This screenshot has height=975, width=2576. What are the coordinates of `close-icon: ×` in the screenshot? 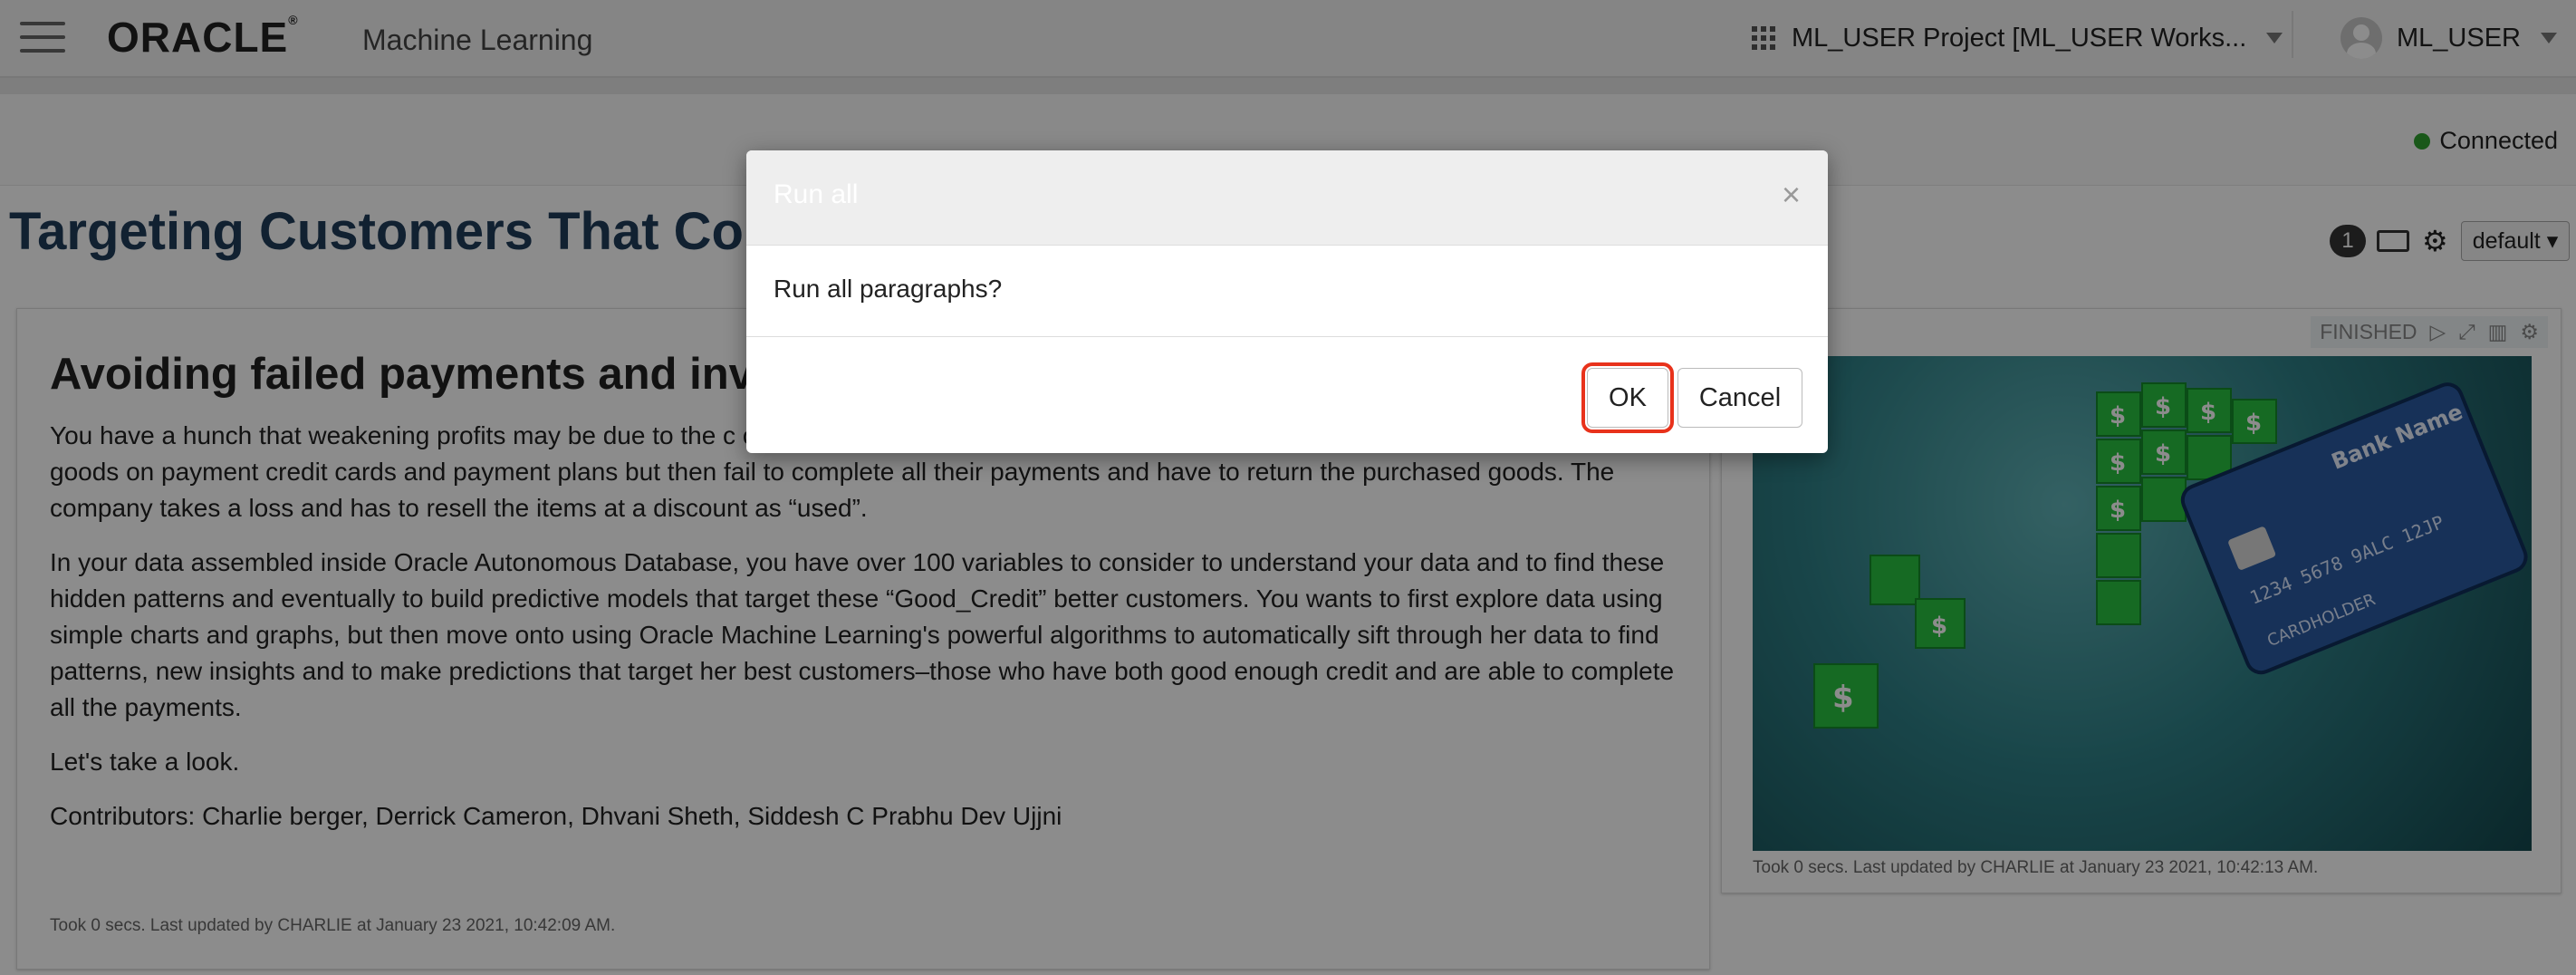 It's located at (1791, 195).